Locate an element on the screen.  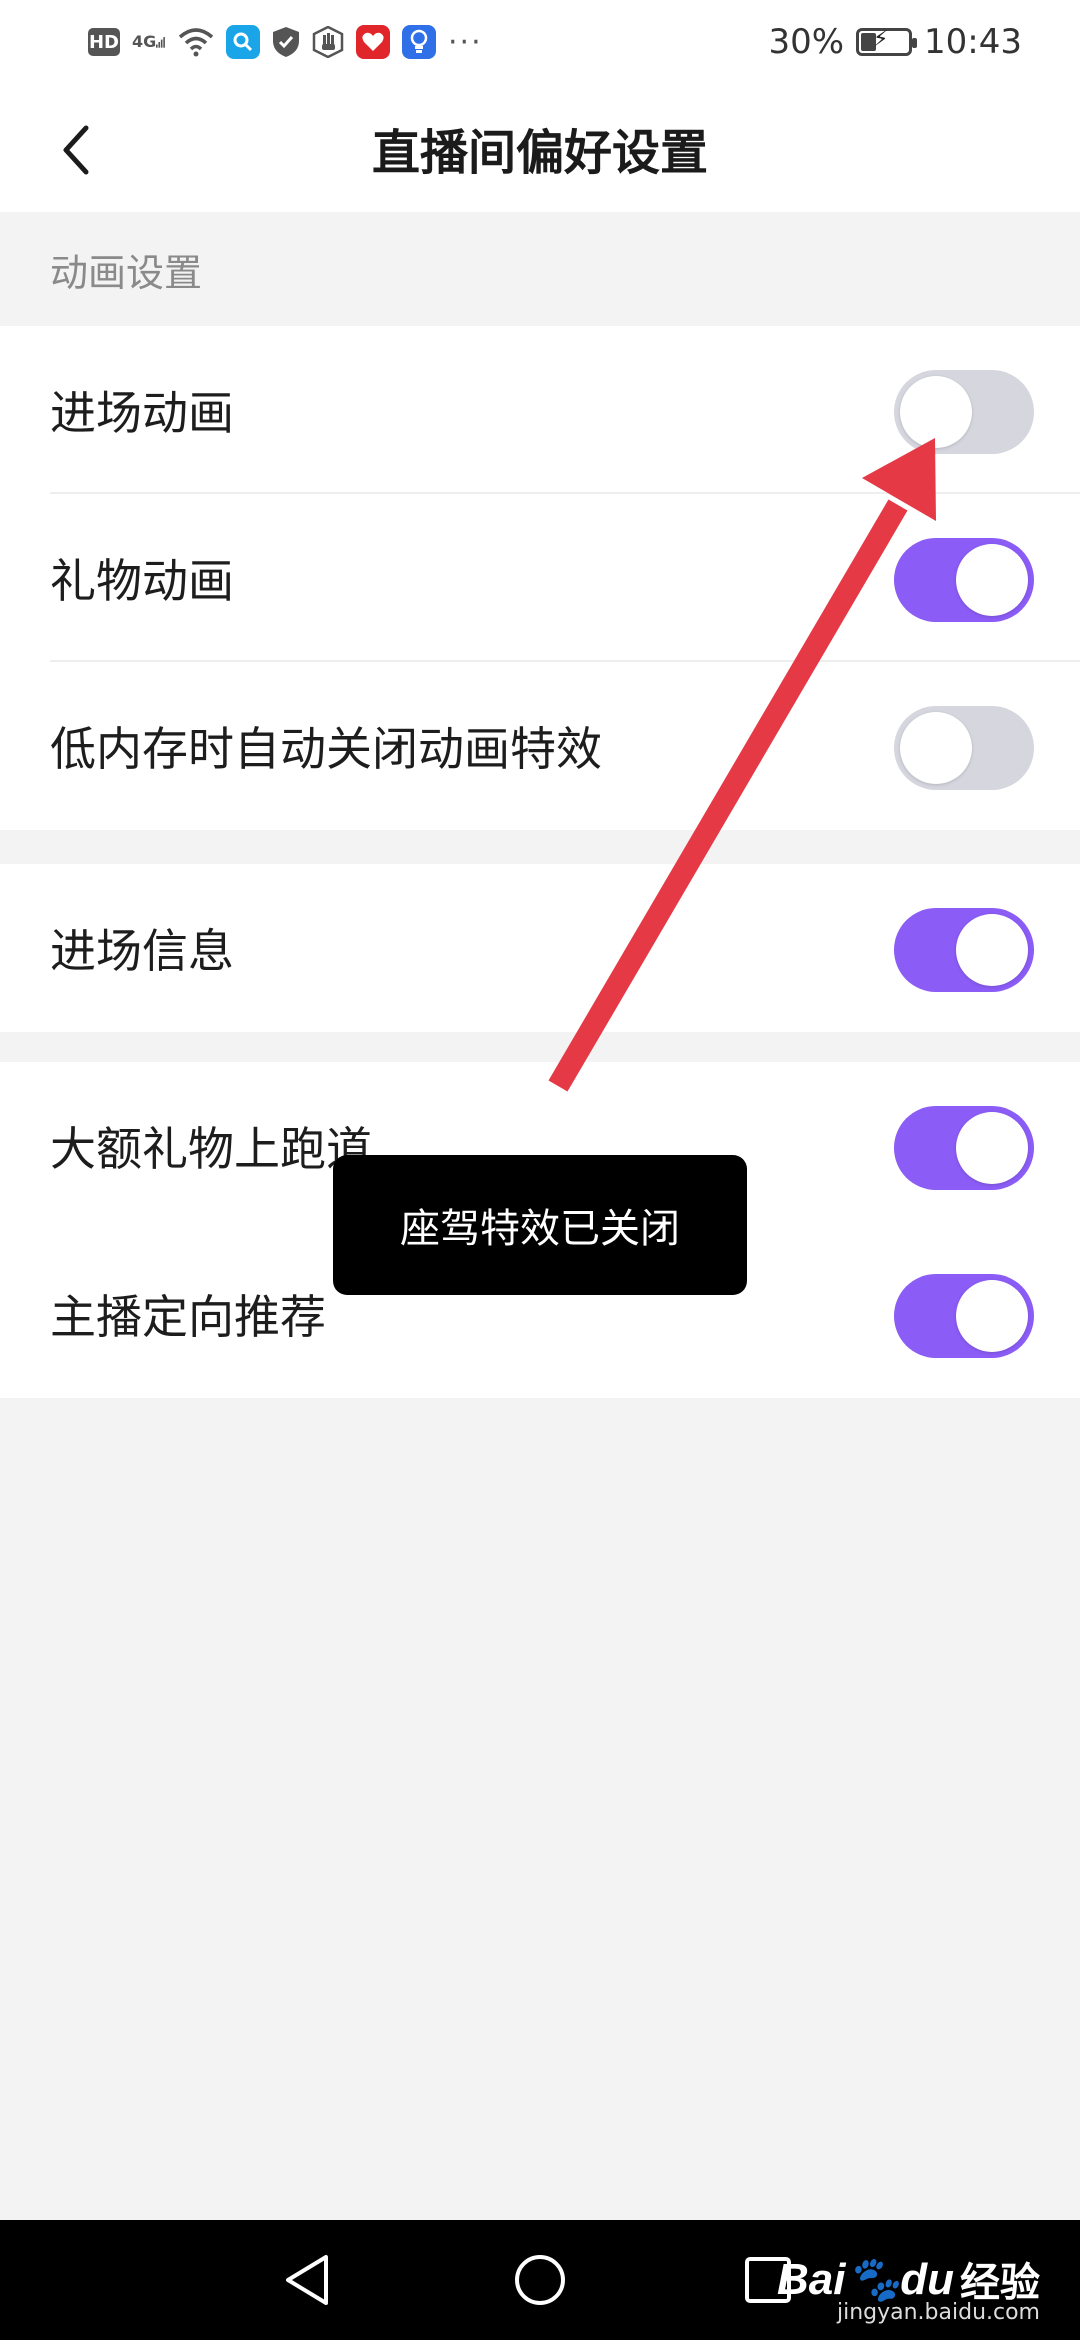
heart-app-icon is located at coordinates (373, 42).